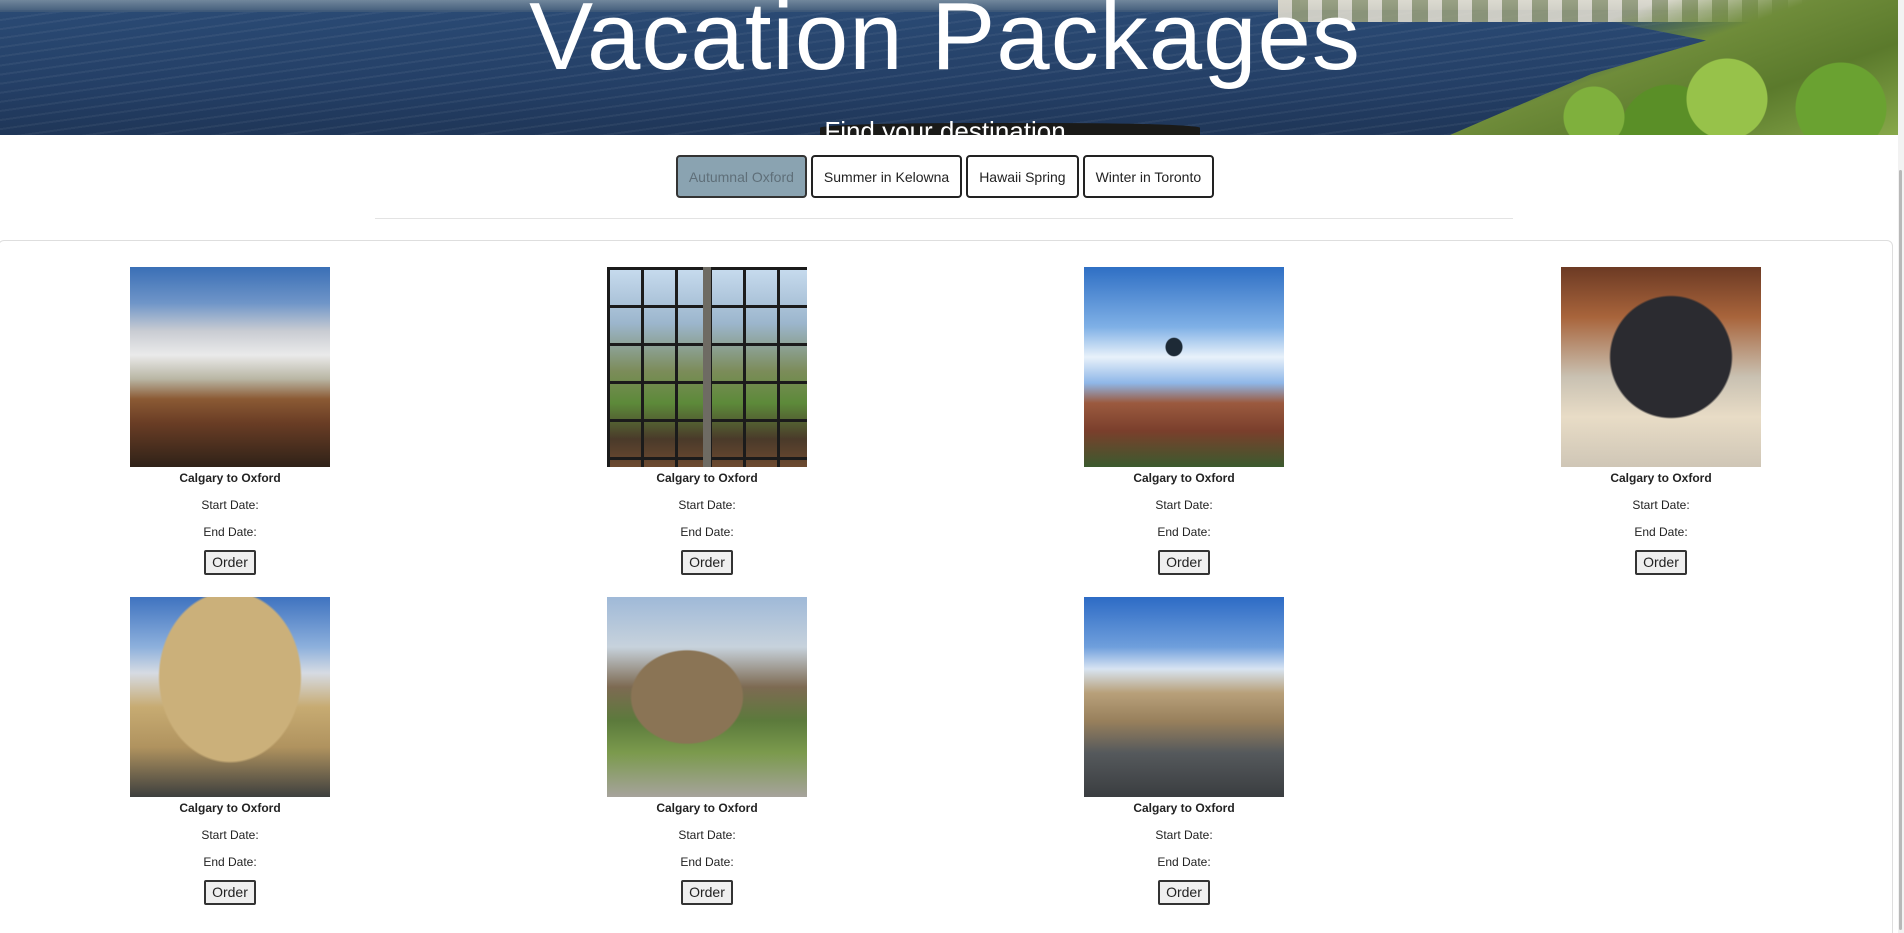  What do you see at coordinates (944, 218) in the screenshot?
I see `tabs-divider` at bounding box center [944, 218].